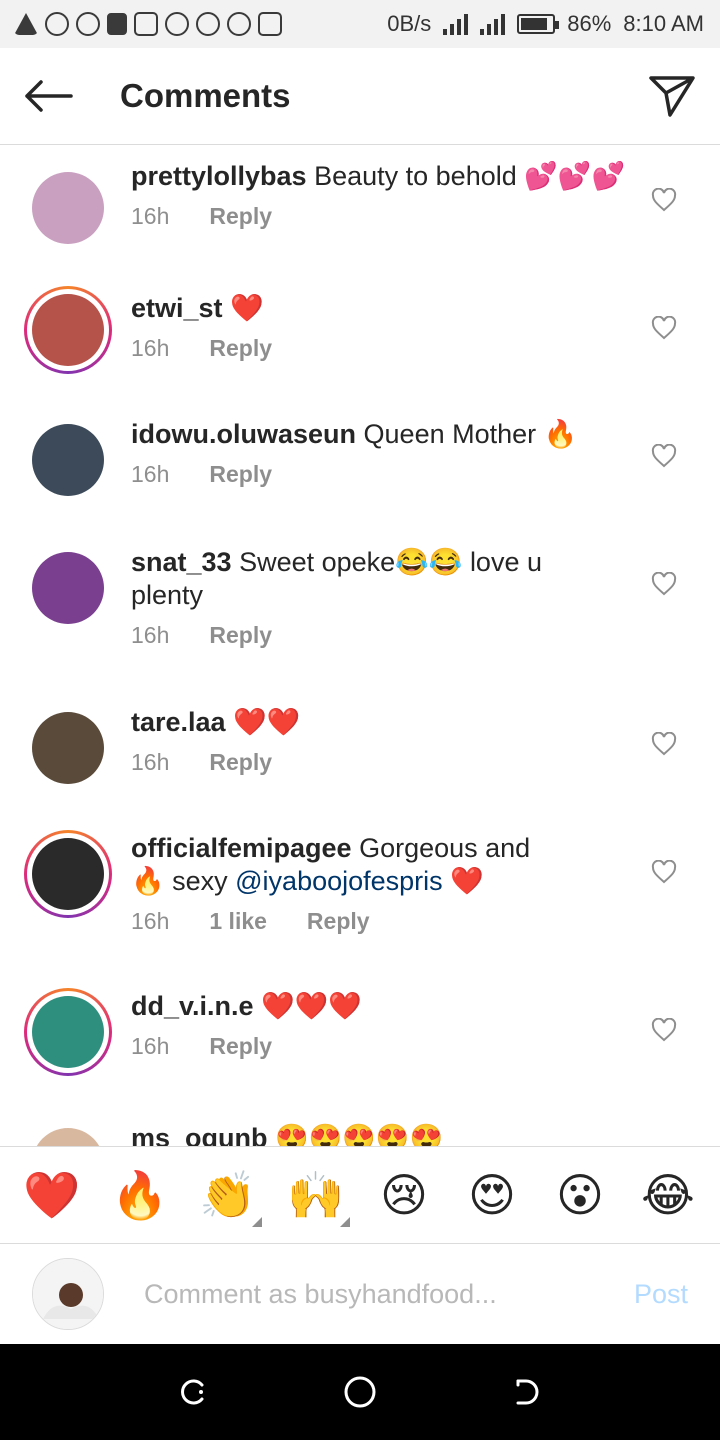 The image size is (720, 1440). Describe the element at coordinates (177, 24) in the screenshot. I see `cloud-upload-icon` at that location.